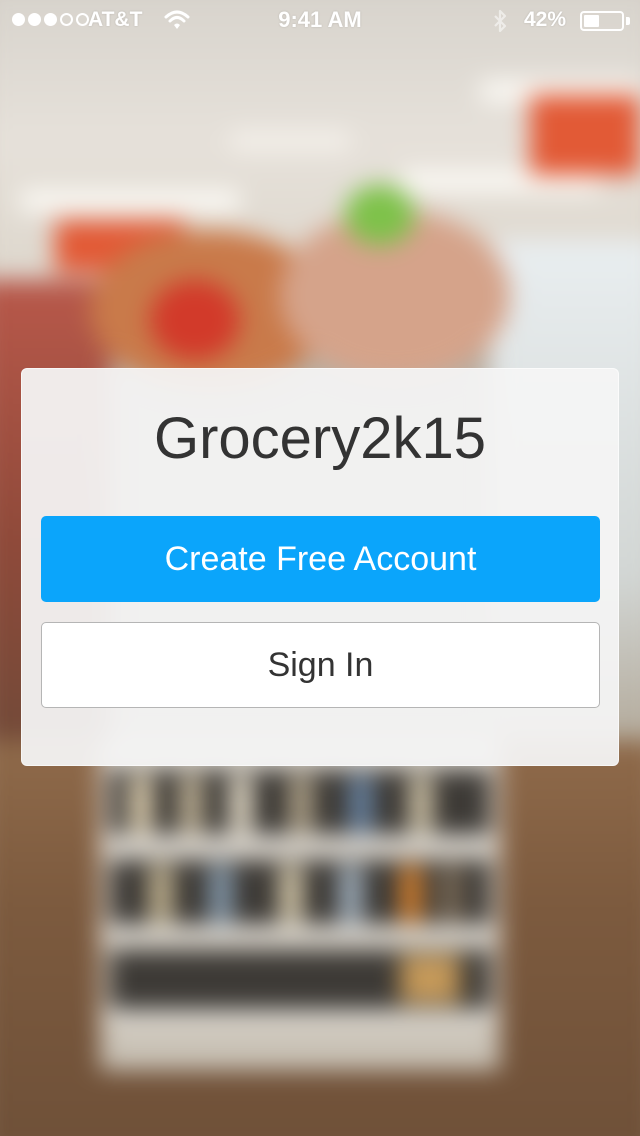 Image resolution: width=640 pixels, height=1136 pixels. What do you see at coordinates (320, 559) in the screenshot?
I see `create-account-button: Create Free Account` at bounding box center [320, 559].